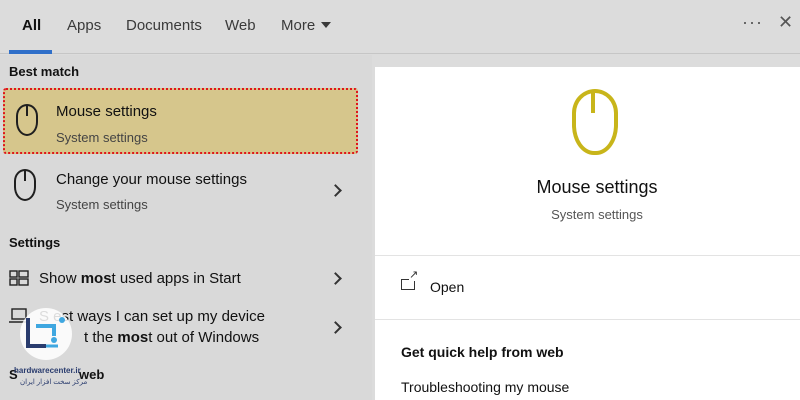  Describe the element at coordinates (35, 242) in the screenshot. I see `settings-header: Settings` at that location.